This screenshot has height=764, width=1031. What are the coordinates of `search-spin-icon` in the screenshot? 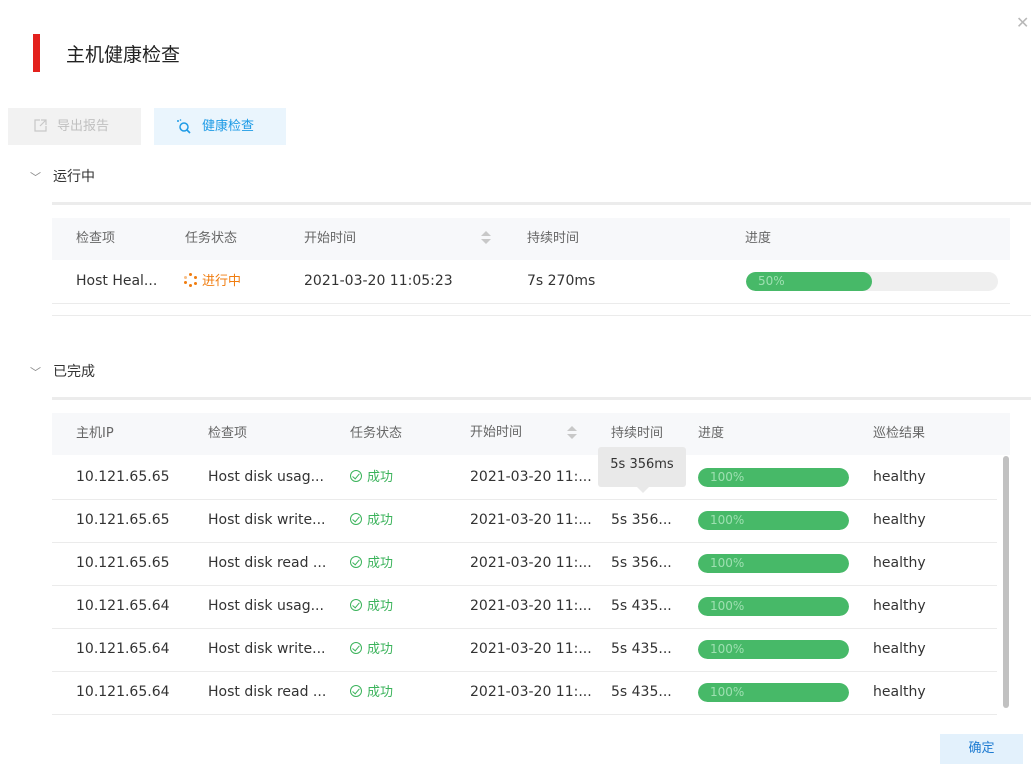 It's located at (184, 126).